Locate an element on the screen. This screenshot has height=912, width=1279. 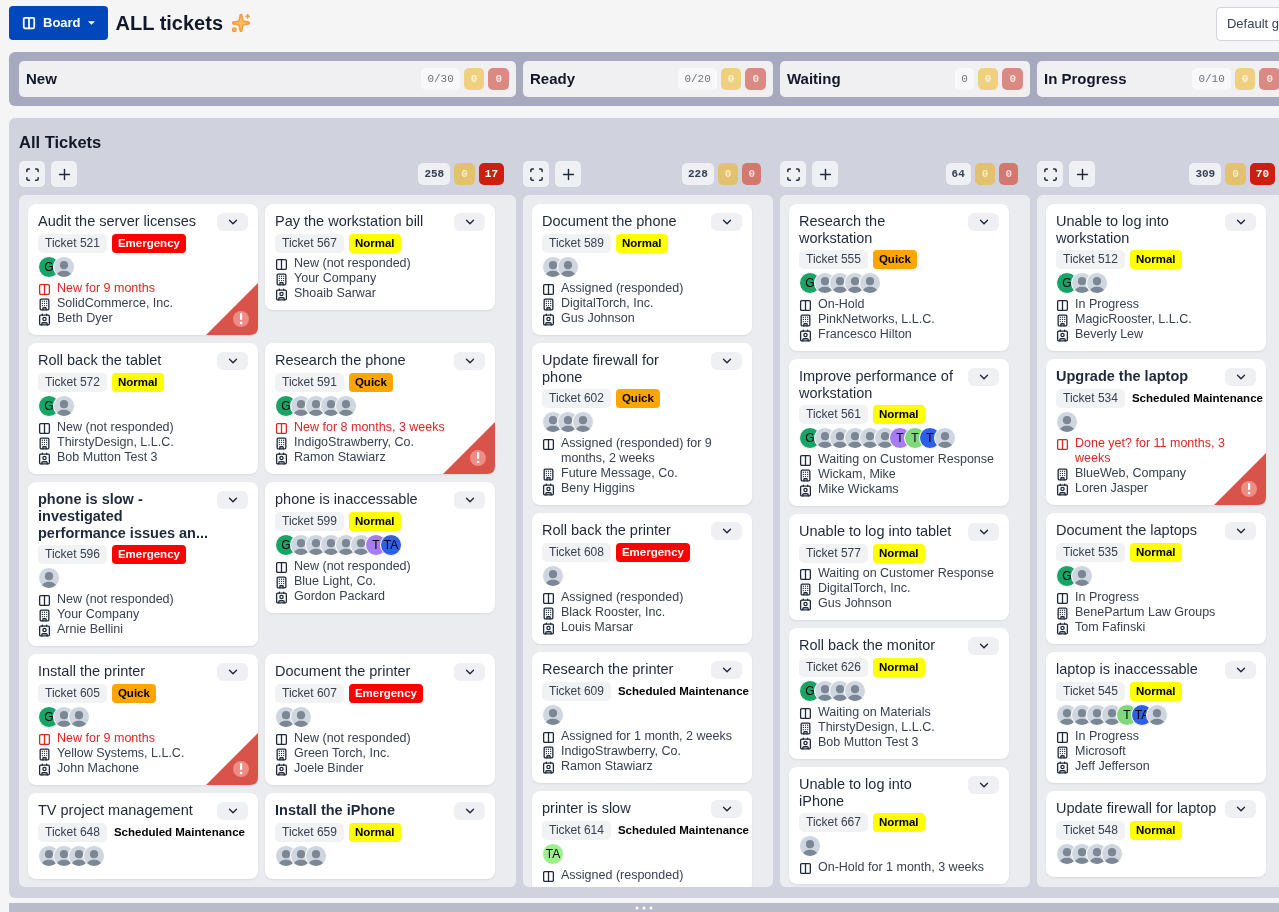
ticket-title: Upgrade the laptop is located at coordinates (1122, 376).